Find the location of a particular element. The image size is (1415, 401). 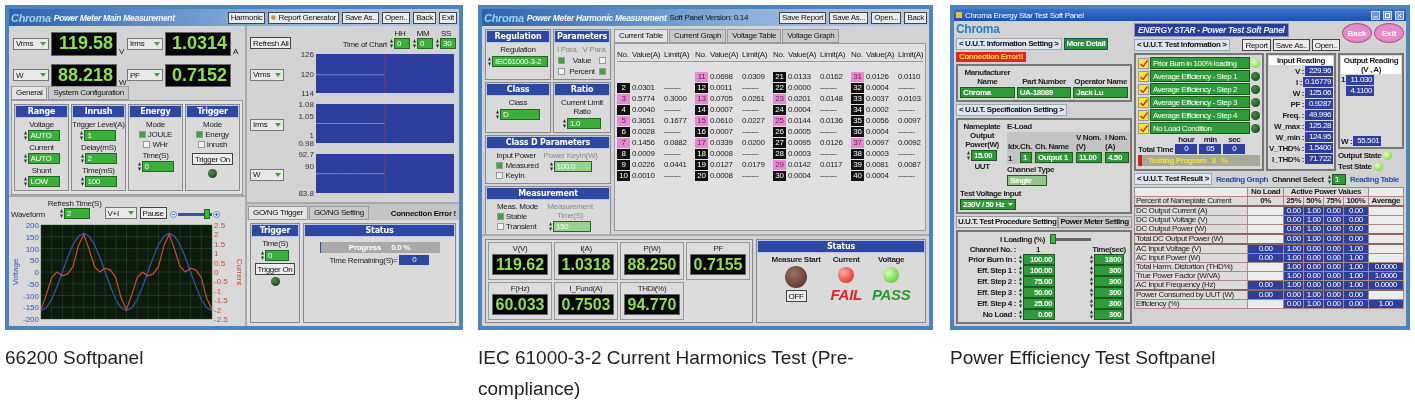

refresh-button: Refresh All is located at coordinates (271, 43).